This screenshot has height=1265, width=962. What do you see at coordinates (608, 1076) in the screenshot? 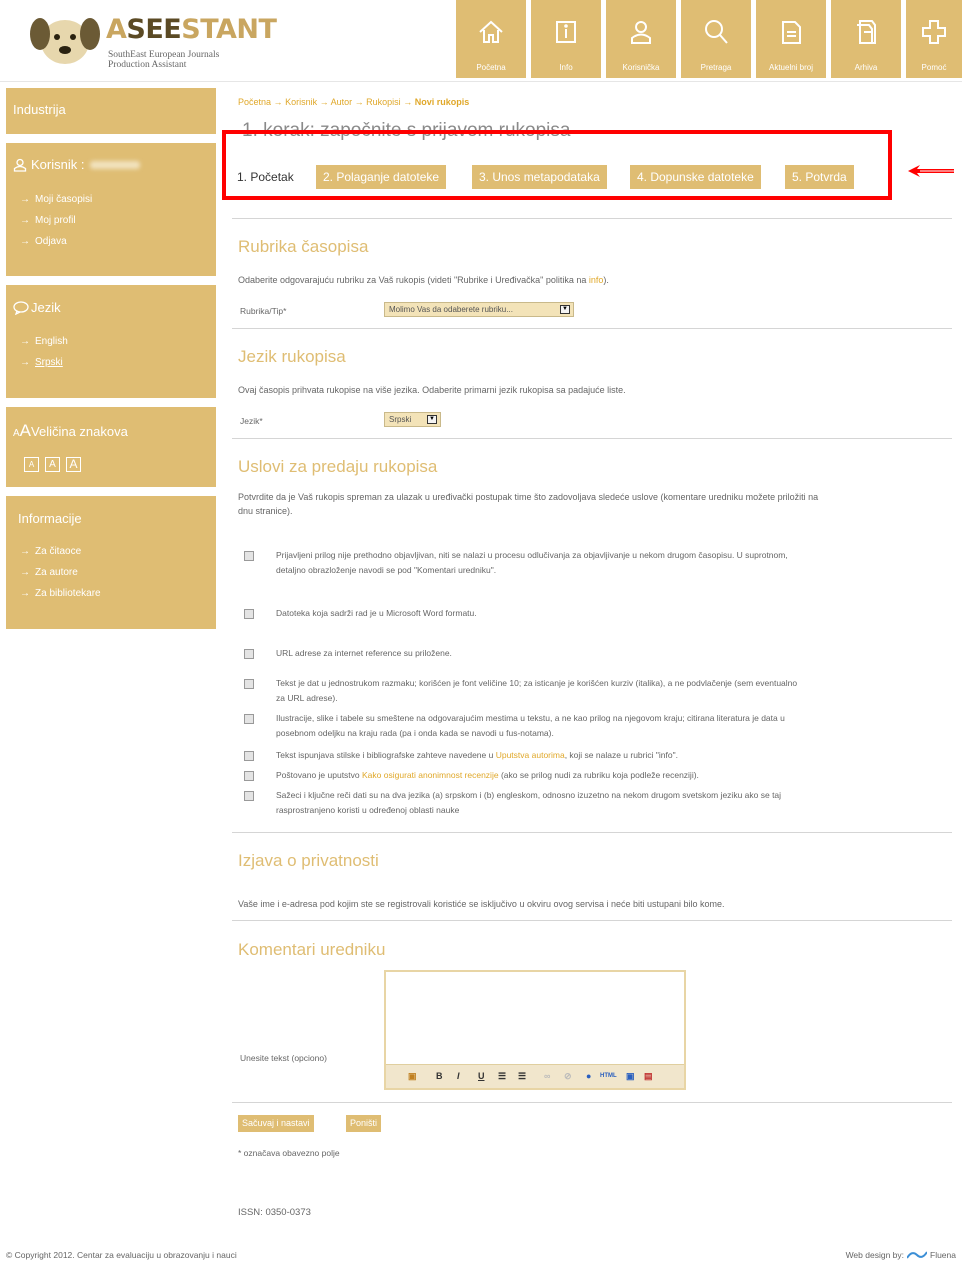
I see `html-icon: HTML` at bounding box center [608, 1076].